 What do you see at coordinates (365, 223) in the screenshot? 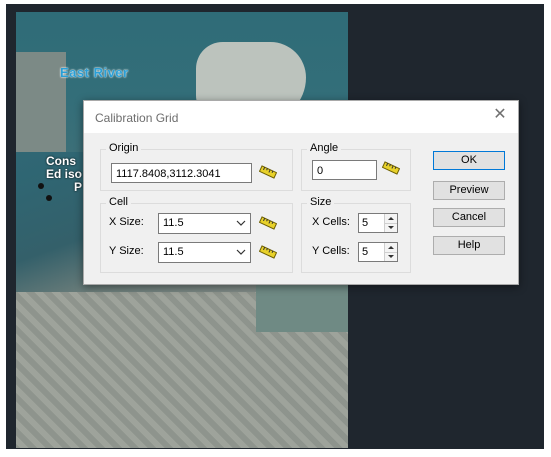
I see `x-cells-value: 5` at bounding box center [365, 223].